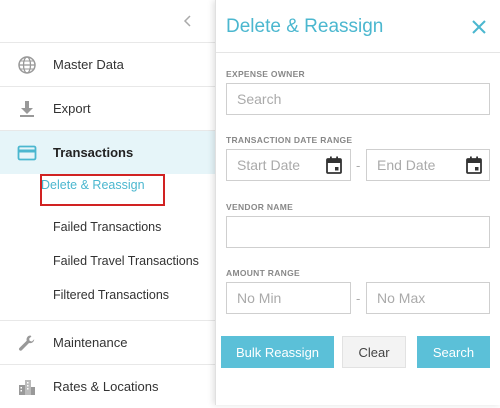  I want to click on panel-title: Delete & Reassign, so click(305, 26).